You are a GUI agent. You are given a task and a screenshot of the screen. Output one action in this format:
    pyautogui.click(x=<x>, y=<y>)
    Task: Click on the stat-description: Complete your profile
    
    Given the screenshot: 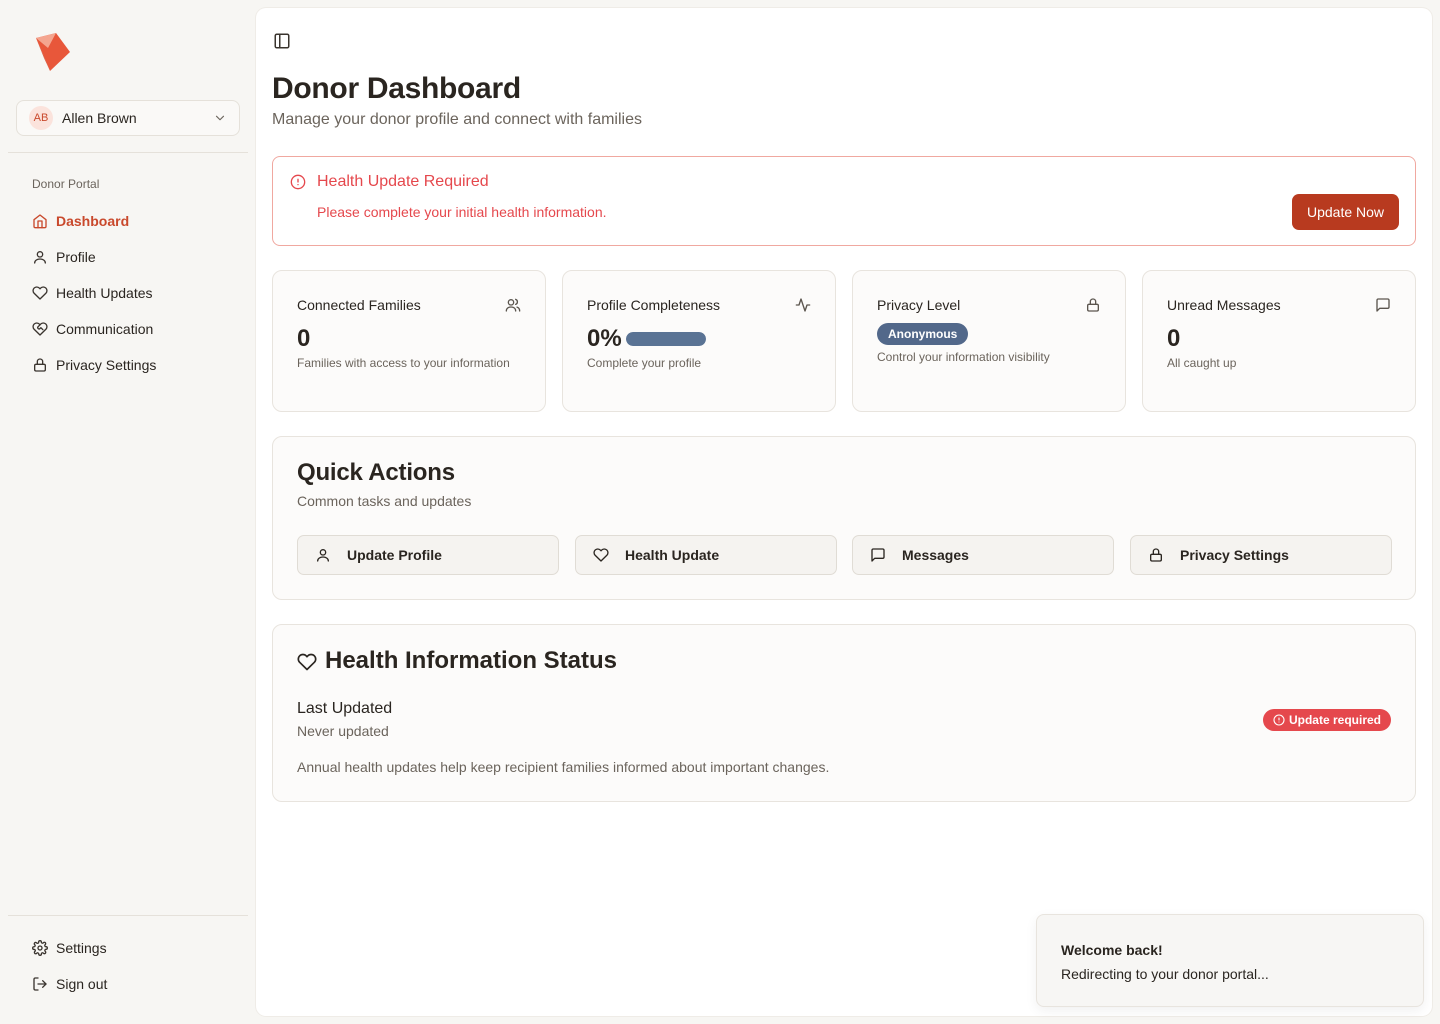 What is the action you would take?
    pyautogui.click(x=644, y=363)
    